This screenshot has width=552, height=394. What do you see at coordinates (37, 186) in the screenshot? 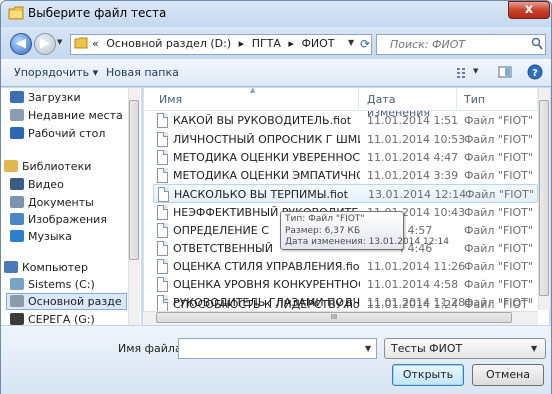
I see `nav-item-video: Видео` at bounding box center [37, 186].